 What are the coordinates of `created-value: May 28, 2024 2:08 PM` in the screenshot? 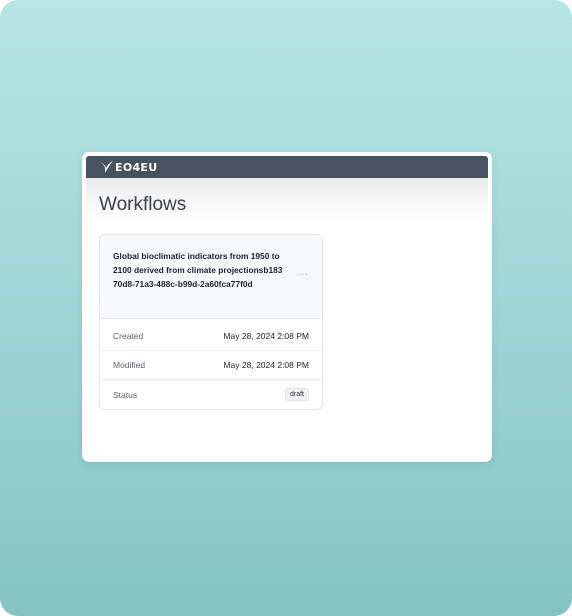 It's located at (266, 336).